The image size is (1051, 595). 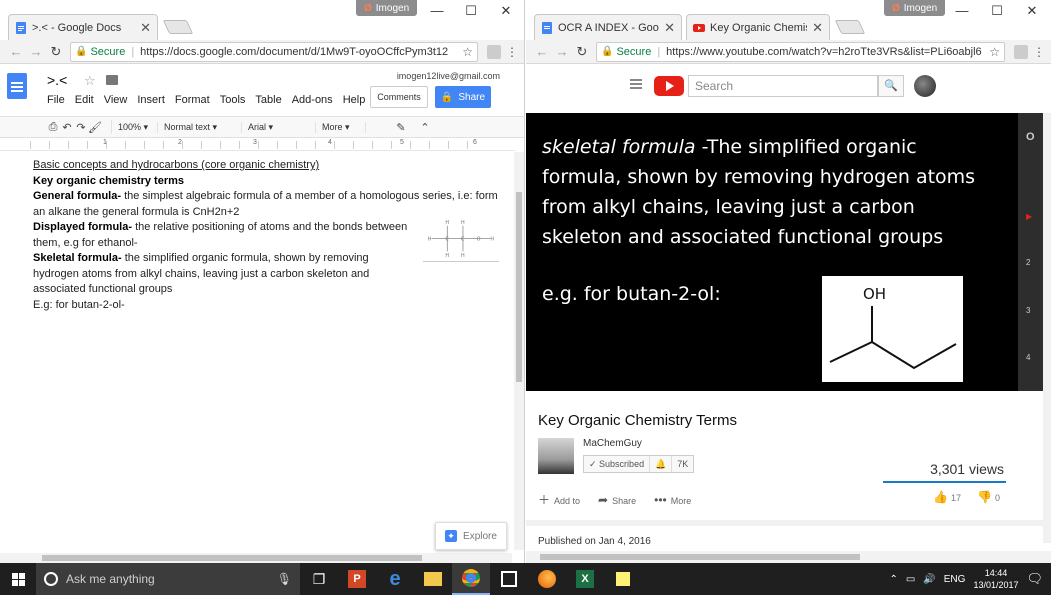 I want to click on style-dropdown: Normal text ▾, so click(x=200, y=127).